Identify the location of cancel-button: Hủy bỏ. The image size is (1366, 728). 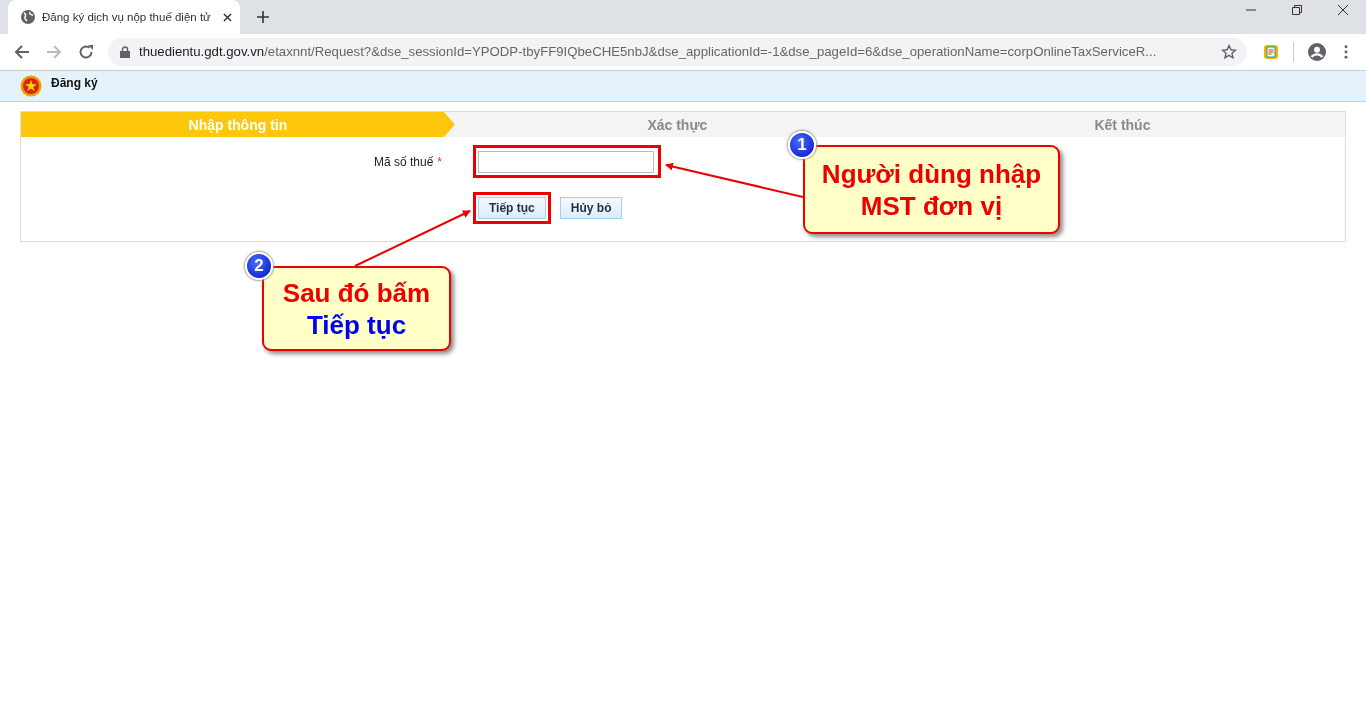
(591, 208).